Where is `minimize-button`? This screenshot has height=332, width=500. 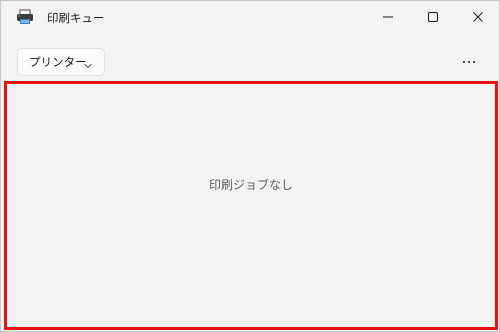 minimize-button is located at coordinates (388, 17).